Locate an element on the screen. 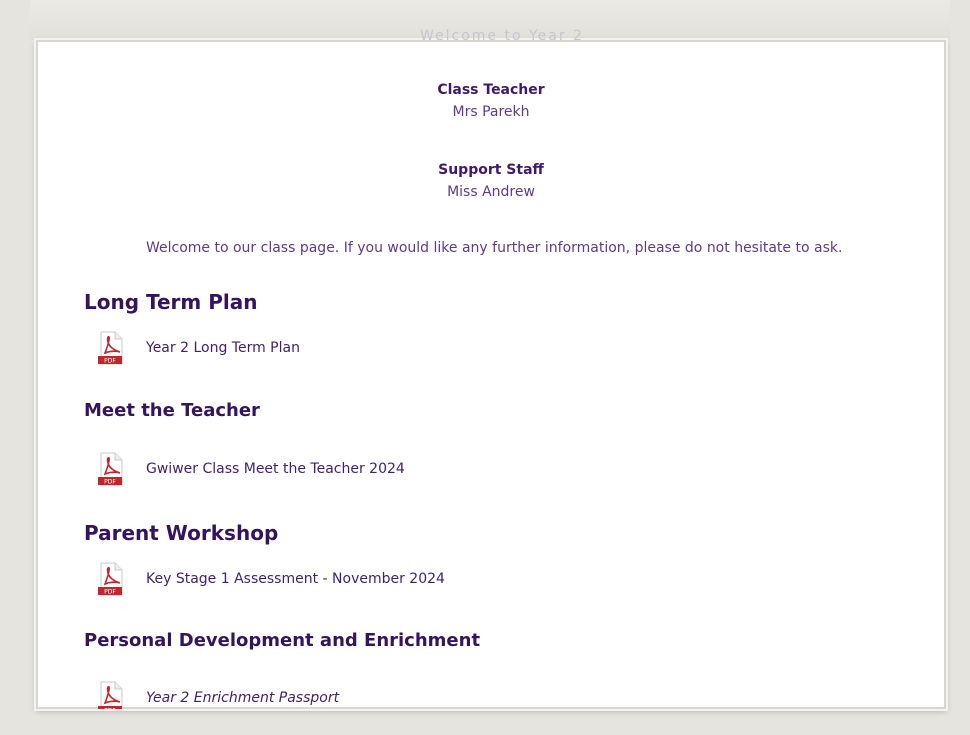 The height and width of the screenshot is (735, 970). ghost-page-title: Welcome to Year 2 is located at coordinates (502, 35).